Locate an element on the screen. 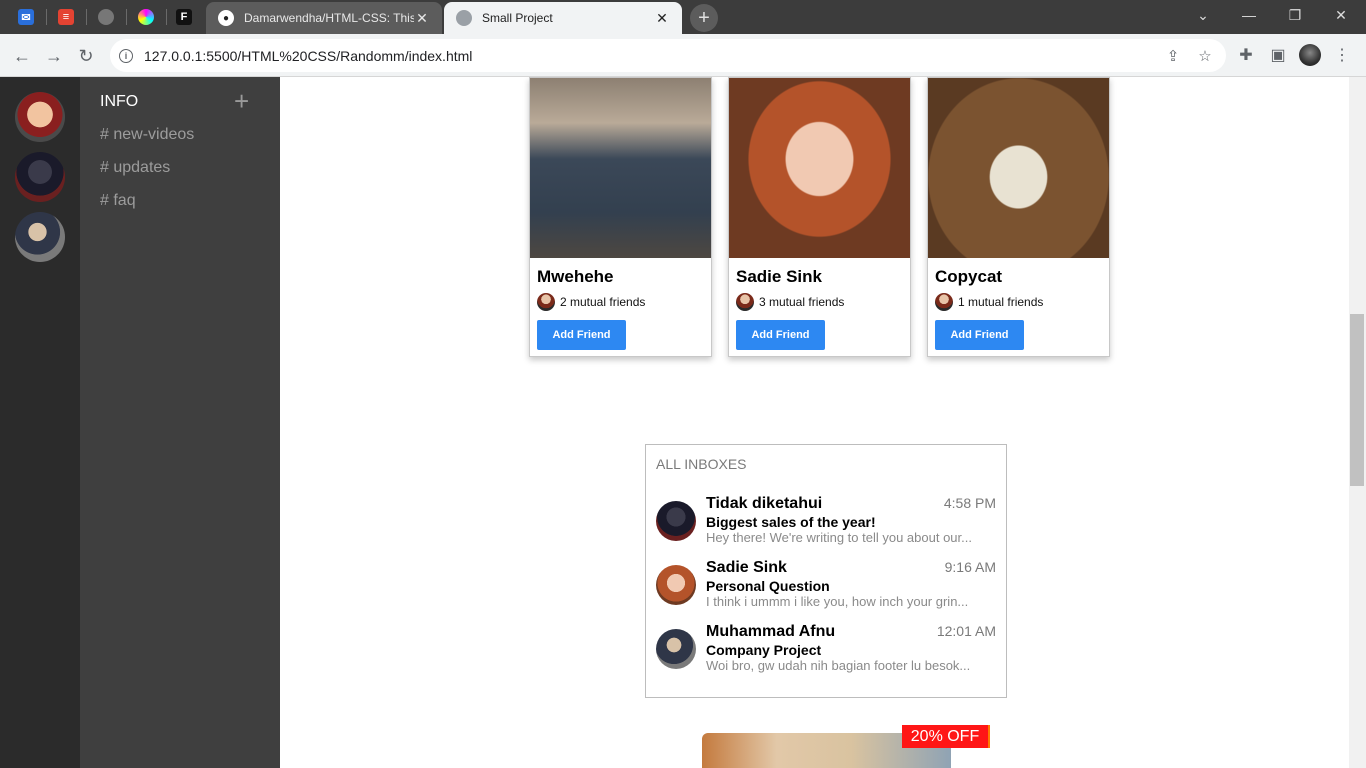 The height and width of the screenshot is (768, 1366). mutual-count: 1 mutual friends is located at coordinates (1001, 302).